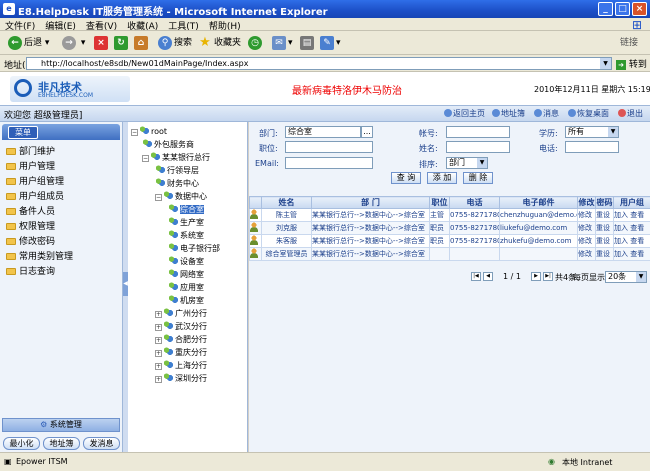 This screenshot has width=650, height=471. I want to click on query-button: 查 询, so click(406, 178).